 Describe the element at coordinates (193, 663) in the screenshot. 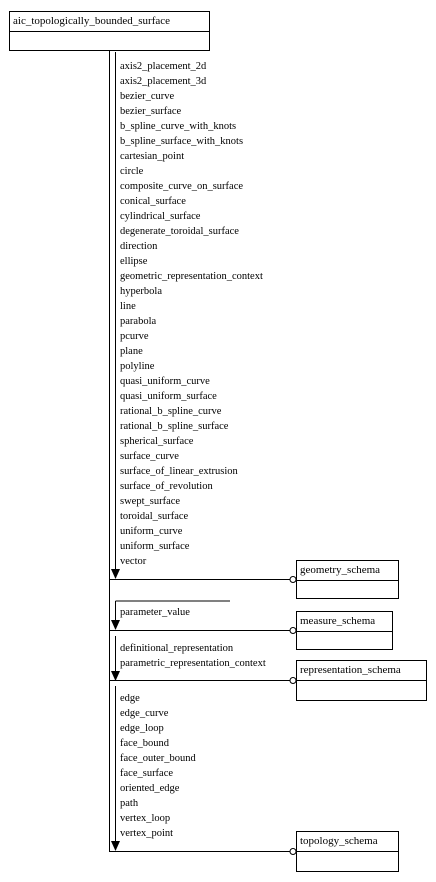

I see `entity-list-item: parametric_representation_context` at that location.